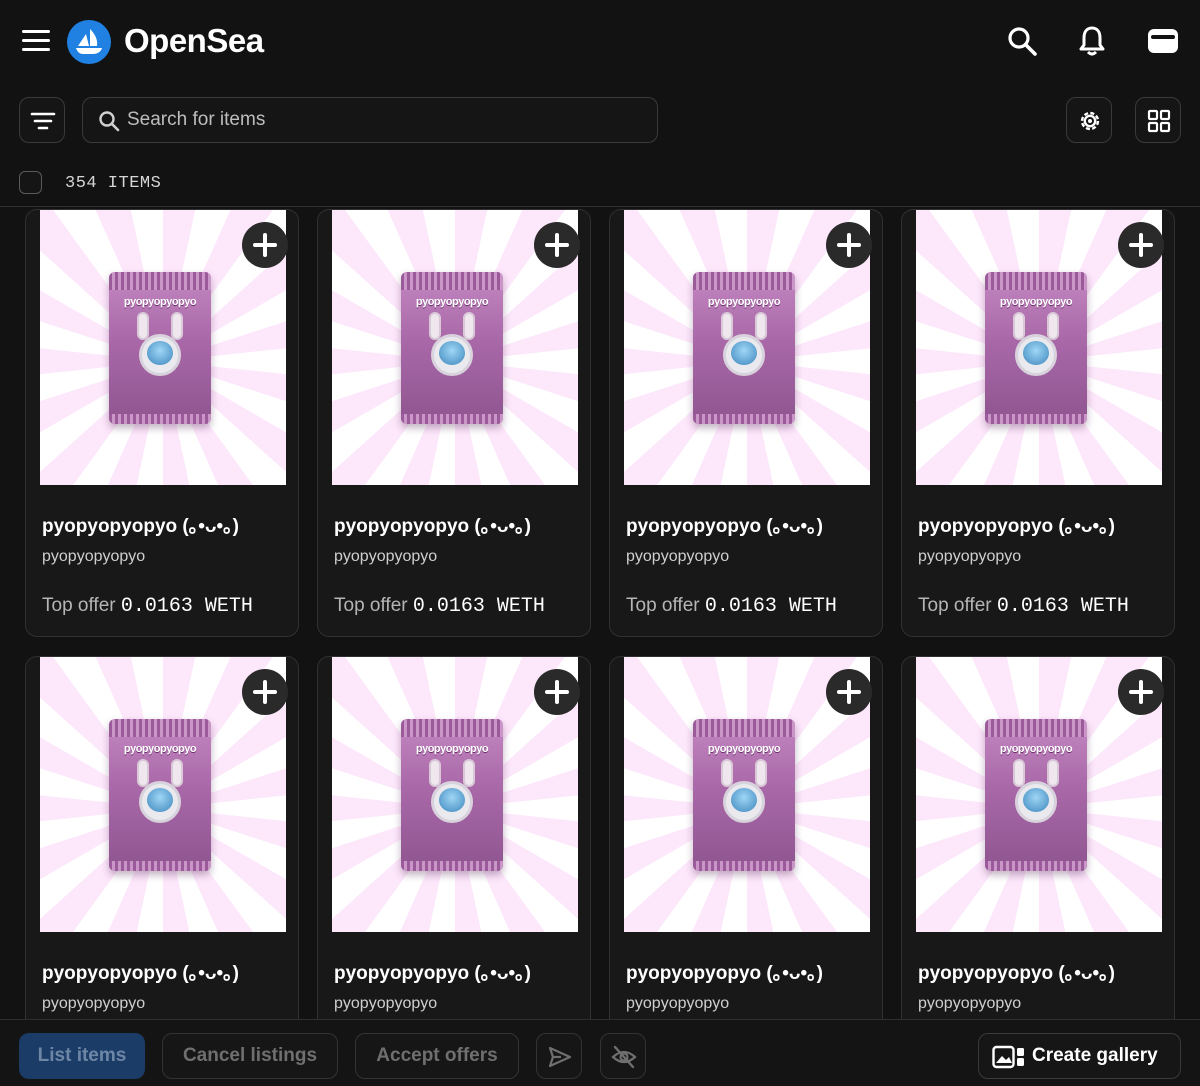 The image size is (1200, 1086). Describe the element at coordinates (250, 1056) in the screenshot. I see `cancel-listings-button: Cancel listings` at that location.